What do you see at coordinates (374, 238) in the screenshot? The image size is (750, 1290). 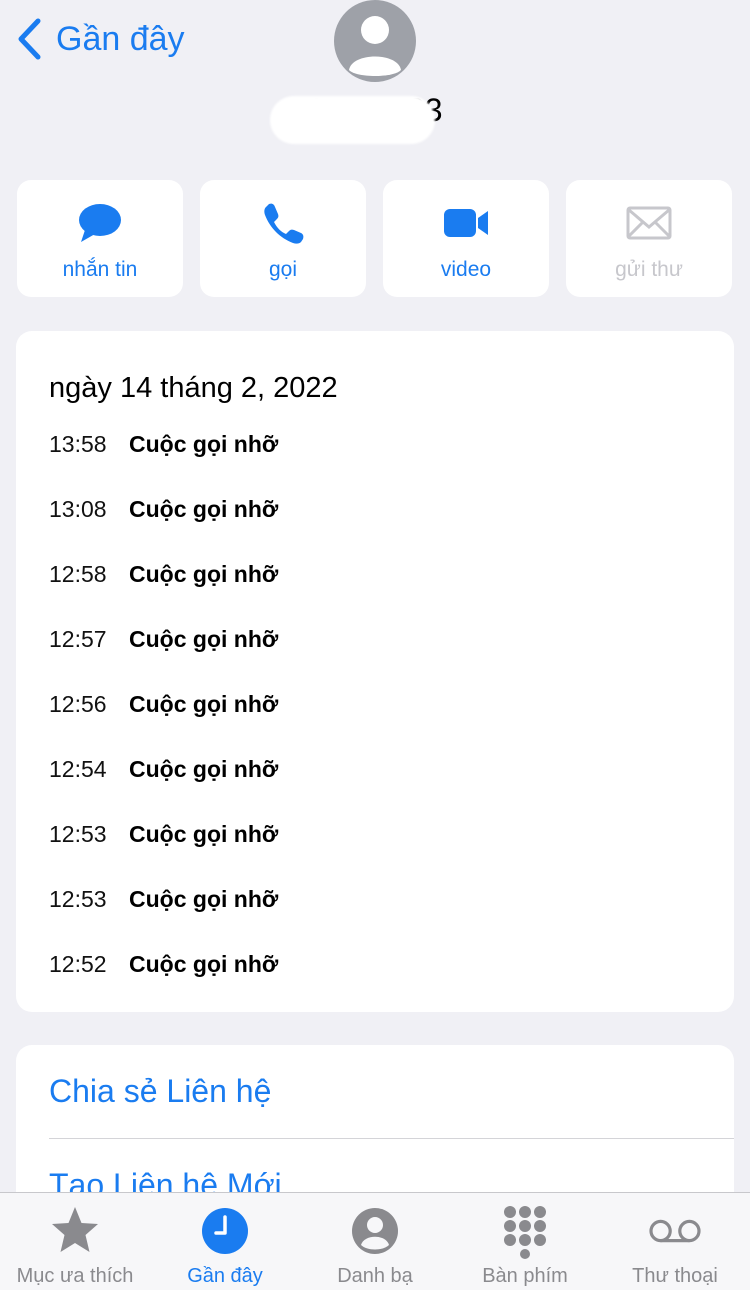 I see `action-buttons: nhắn tin gọi video gửi thư` at bounding box center [374, 238].